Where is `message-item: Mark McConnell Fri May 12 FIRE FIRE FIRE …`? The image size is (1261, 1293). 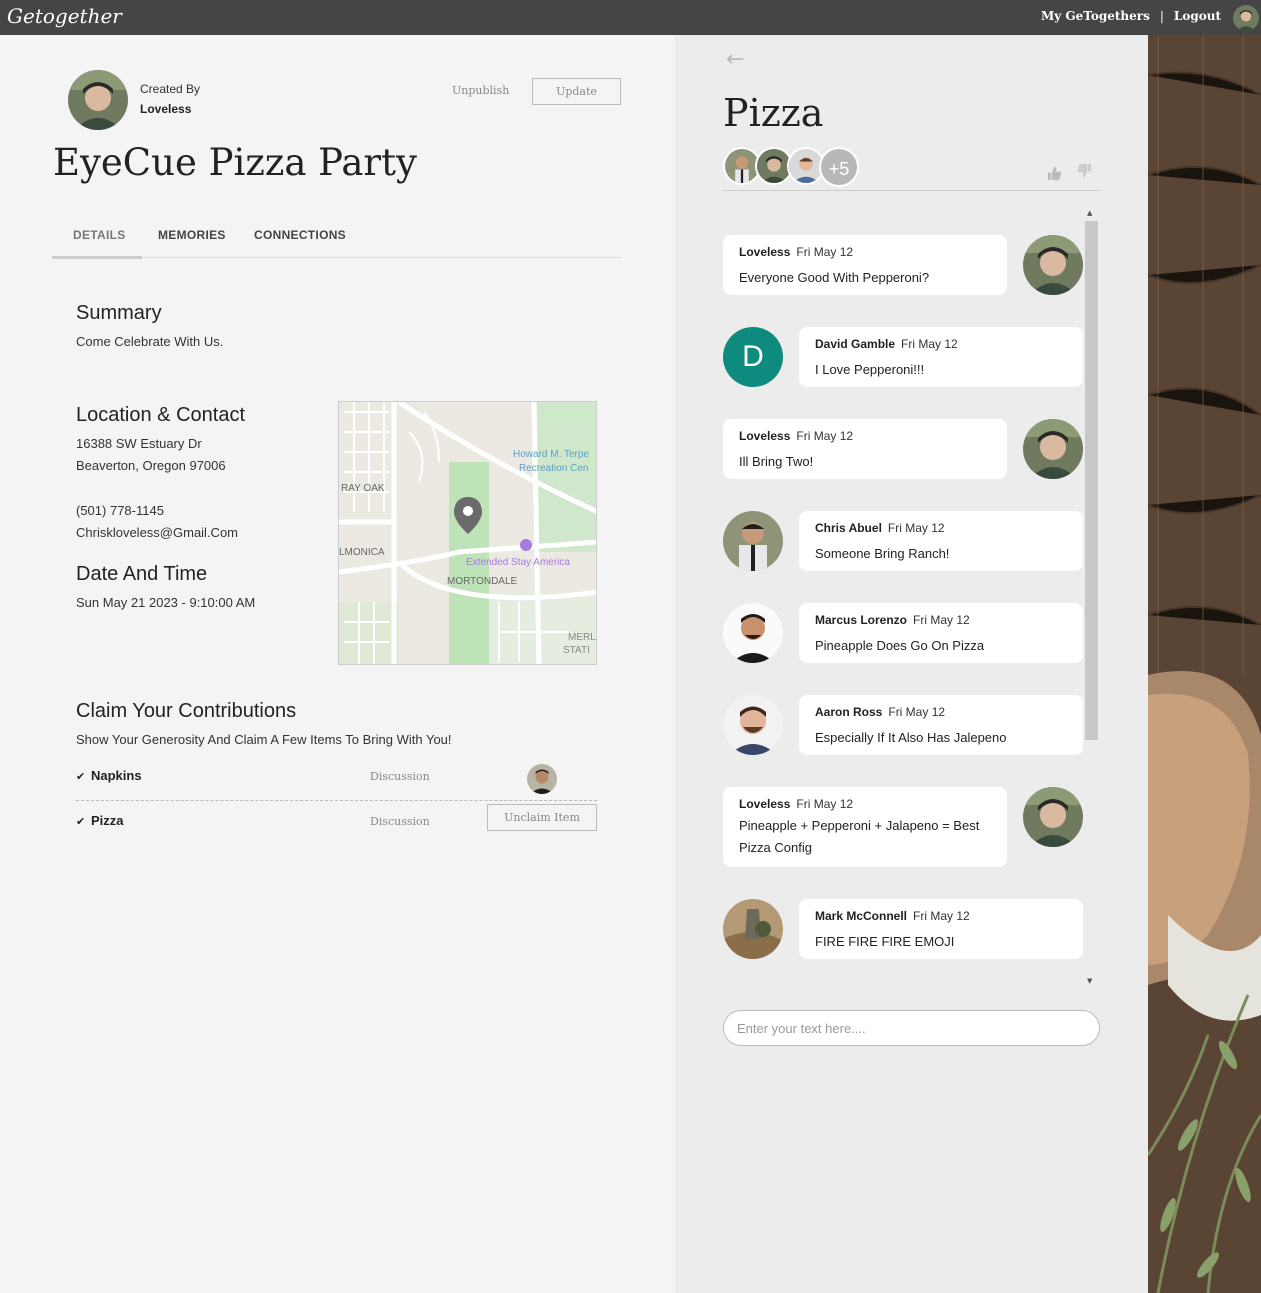
message-item: Mark McConnell Fri May 12 FIRE FIRE FIRE … is located at coordinates (911, 929).